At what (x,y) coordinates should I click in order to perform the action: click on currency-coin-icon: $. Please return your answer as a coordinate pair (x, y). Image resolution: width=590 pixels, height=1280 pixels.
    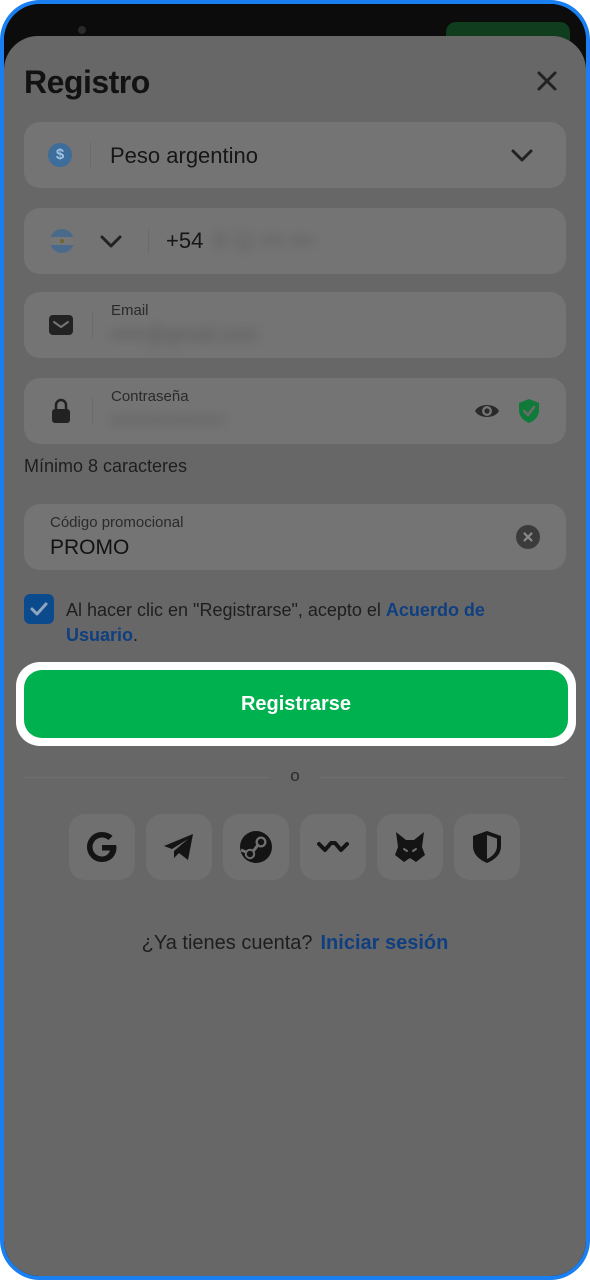
    Looking at the image, I should click on (60, 155).